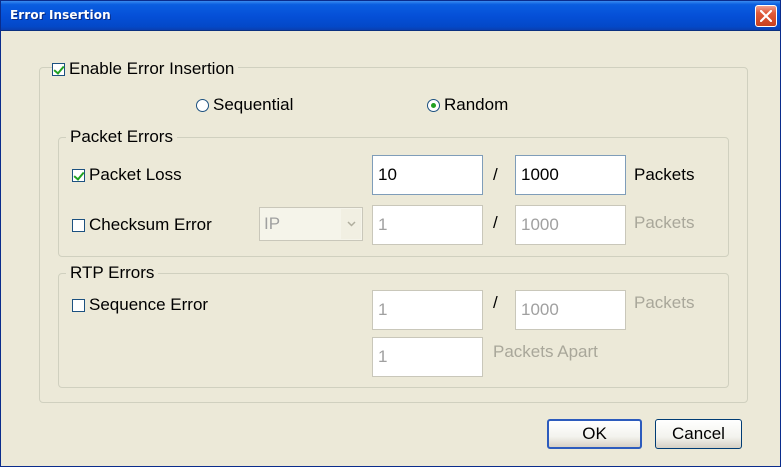  What do you see at coordinates (664, 174) in the screenshot?
I see `packet-loss-unit: Packets` at bounding box center [664, 174].